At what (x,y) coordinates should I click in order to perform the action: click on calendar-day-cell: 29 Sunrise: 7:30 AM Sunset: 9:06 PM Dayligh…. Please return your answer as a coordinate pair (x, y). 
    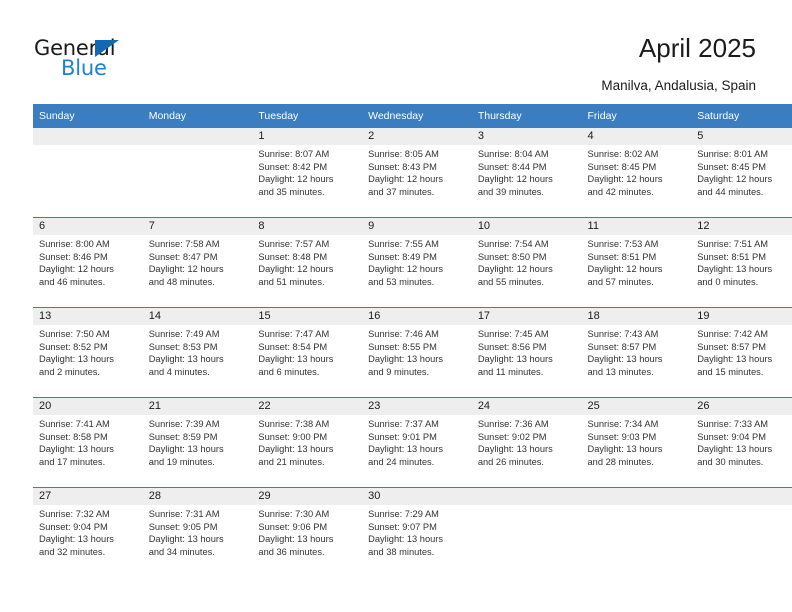
    Looking at the image, I should click on (307, 532).